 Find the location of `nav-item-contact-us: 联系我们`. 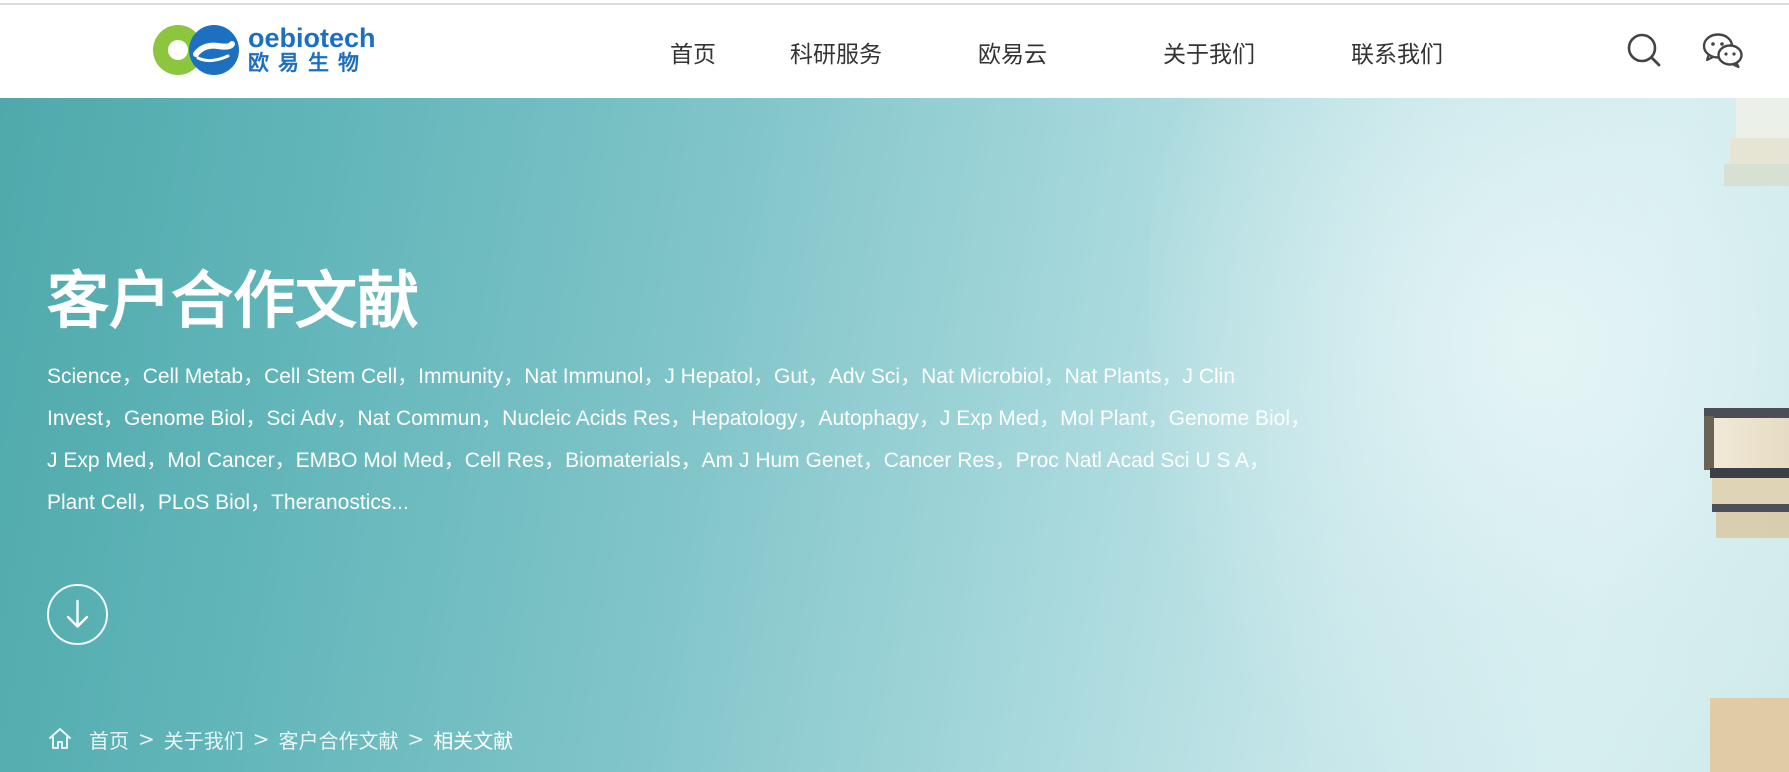

nav-item-contact-us: 联系我们 is located at coordinates (1397, 52).